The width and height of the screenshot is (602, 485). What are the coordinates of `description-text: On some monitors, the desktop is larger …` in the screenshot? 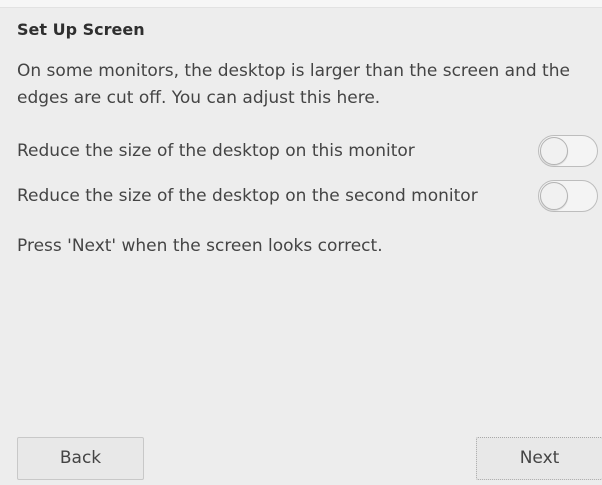 It's located at (293, 84).